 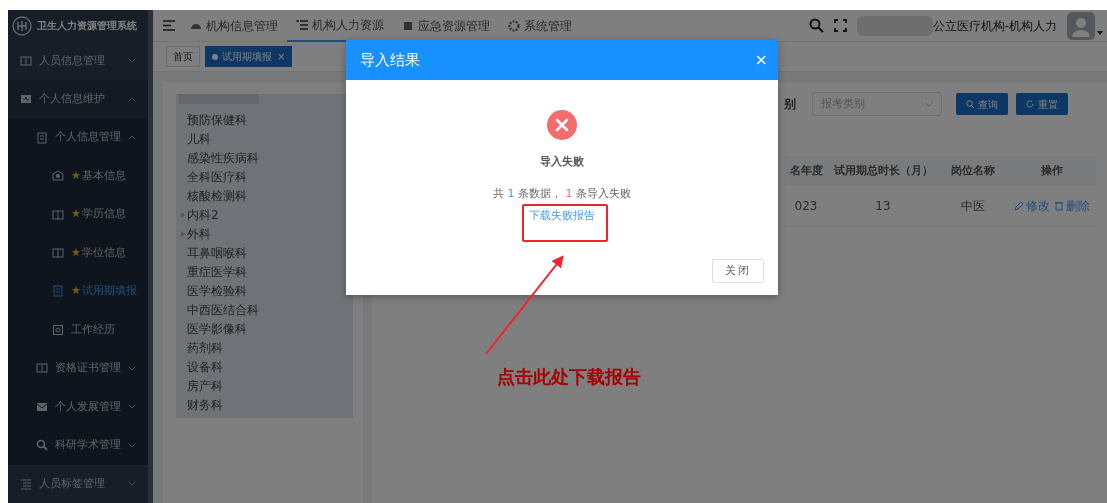 I want to click on tree-node: 中西医结合科, so click(x=264, y=309).